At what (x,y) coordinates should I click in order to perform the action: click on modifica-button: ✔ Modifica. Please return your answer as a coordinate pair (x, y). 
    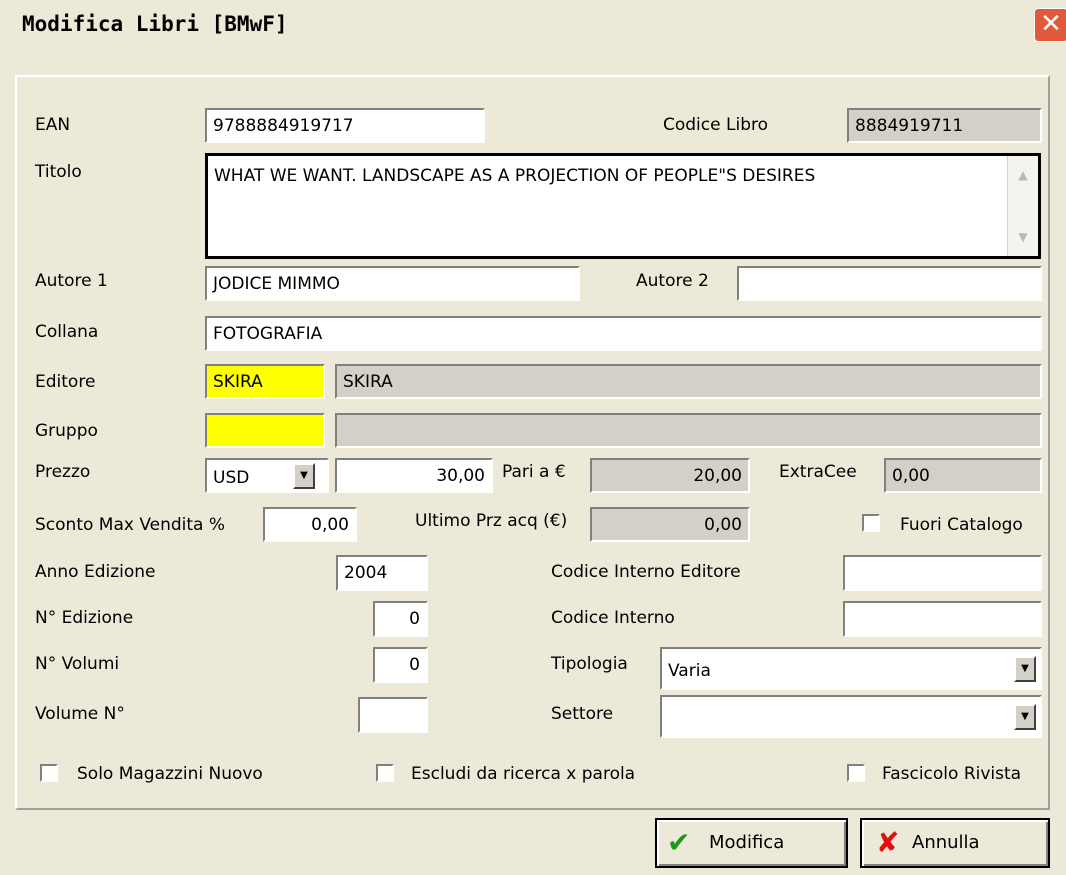
    Looking at the image, I should click on (751, 843).